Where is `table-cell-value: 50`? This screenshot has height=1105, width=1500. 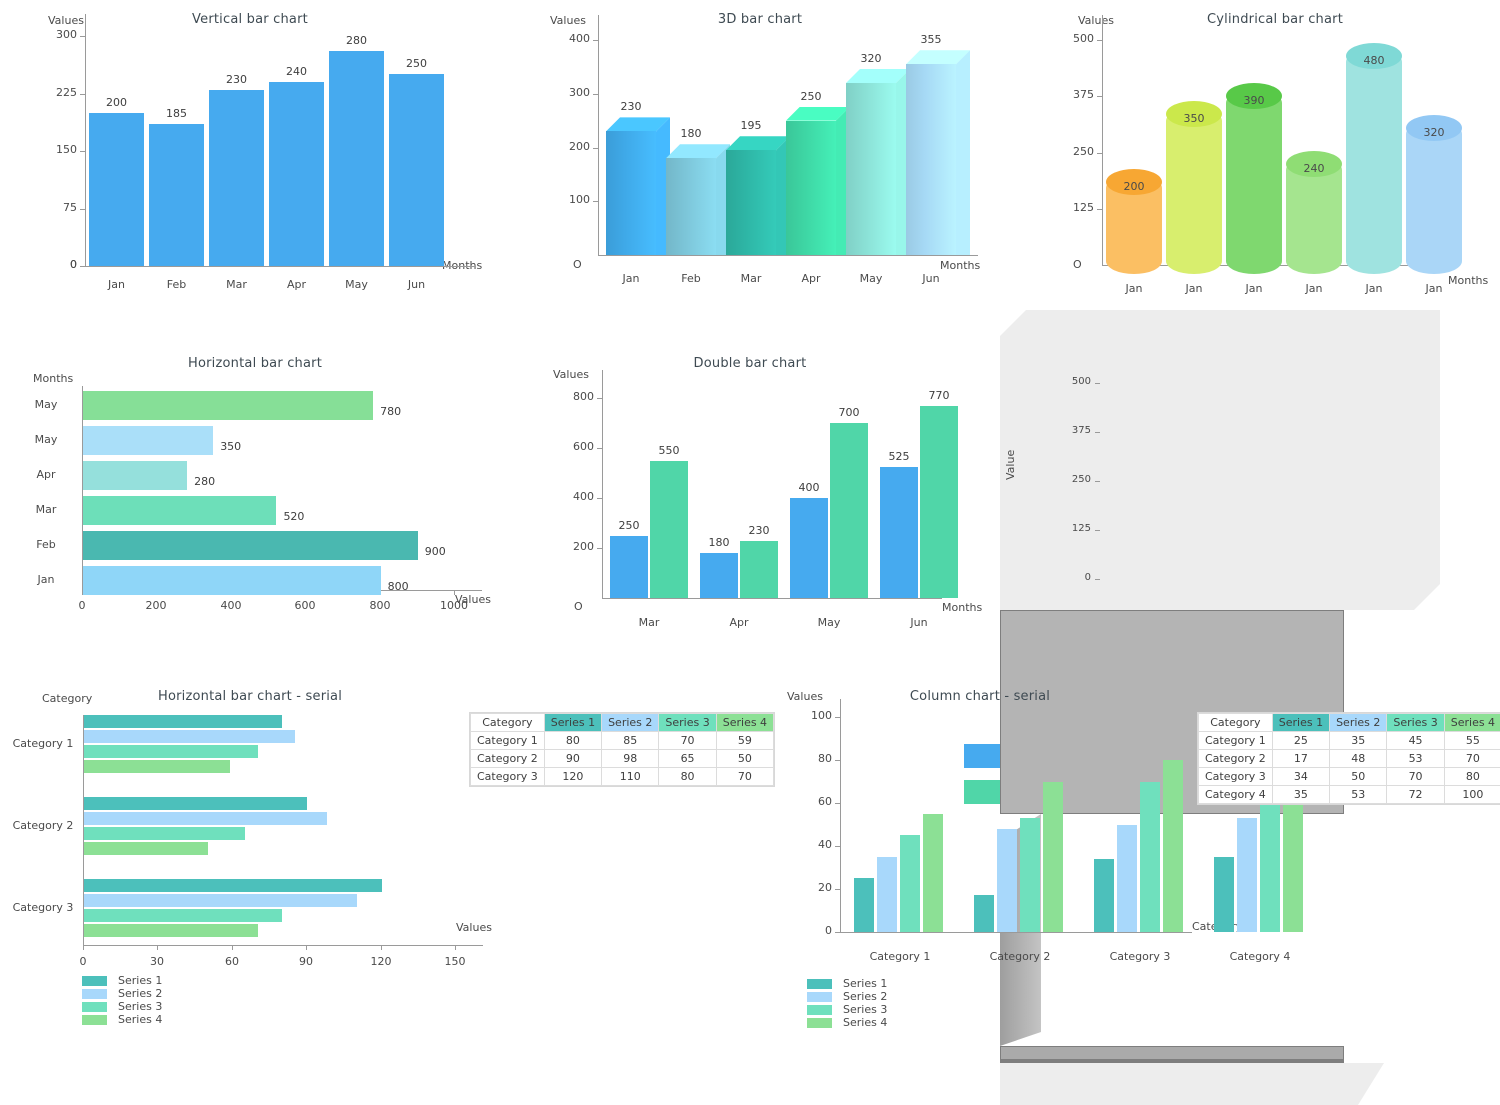 table-cell-value: 50 is located at coordinates (744, 759).